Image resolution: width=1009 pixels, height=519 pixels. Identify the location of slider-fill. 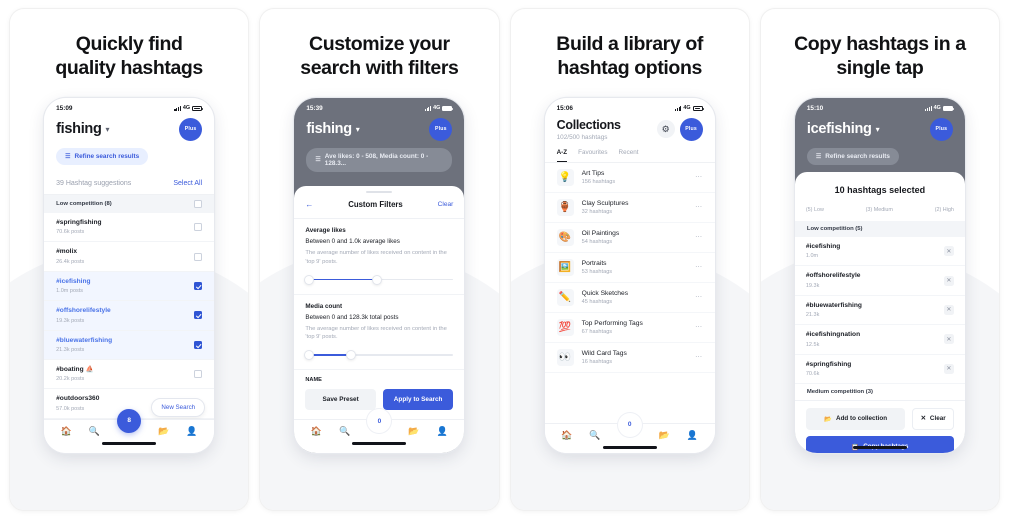
(345, 279).